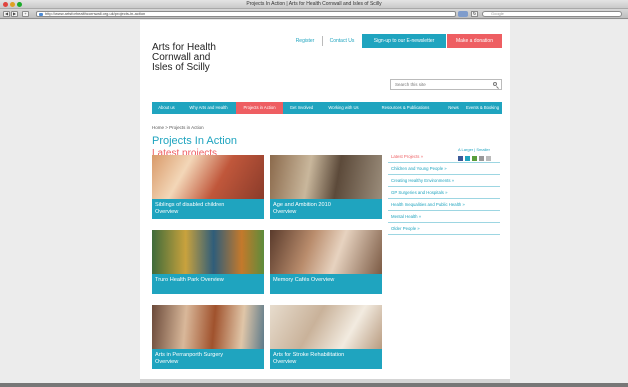 This screenshot has width=628, height=387. Describe the element at coordinates (181, 67) in the screenshot. I see `logo-line-3: Isles of Scilly` at that location.